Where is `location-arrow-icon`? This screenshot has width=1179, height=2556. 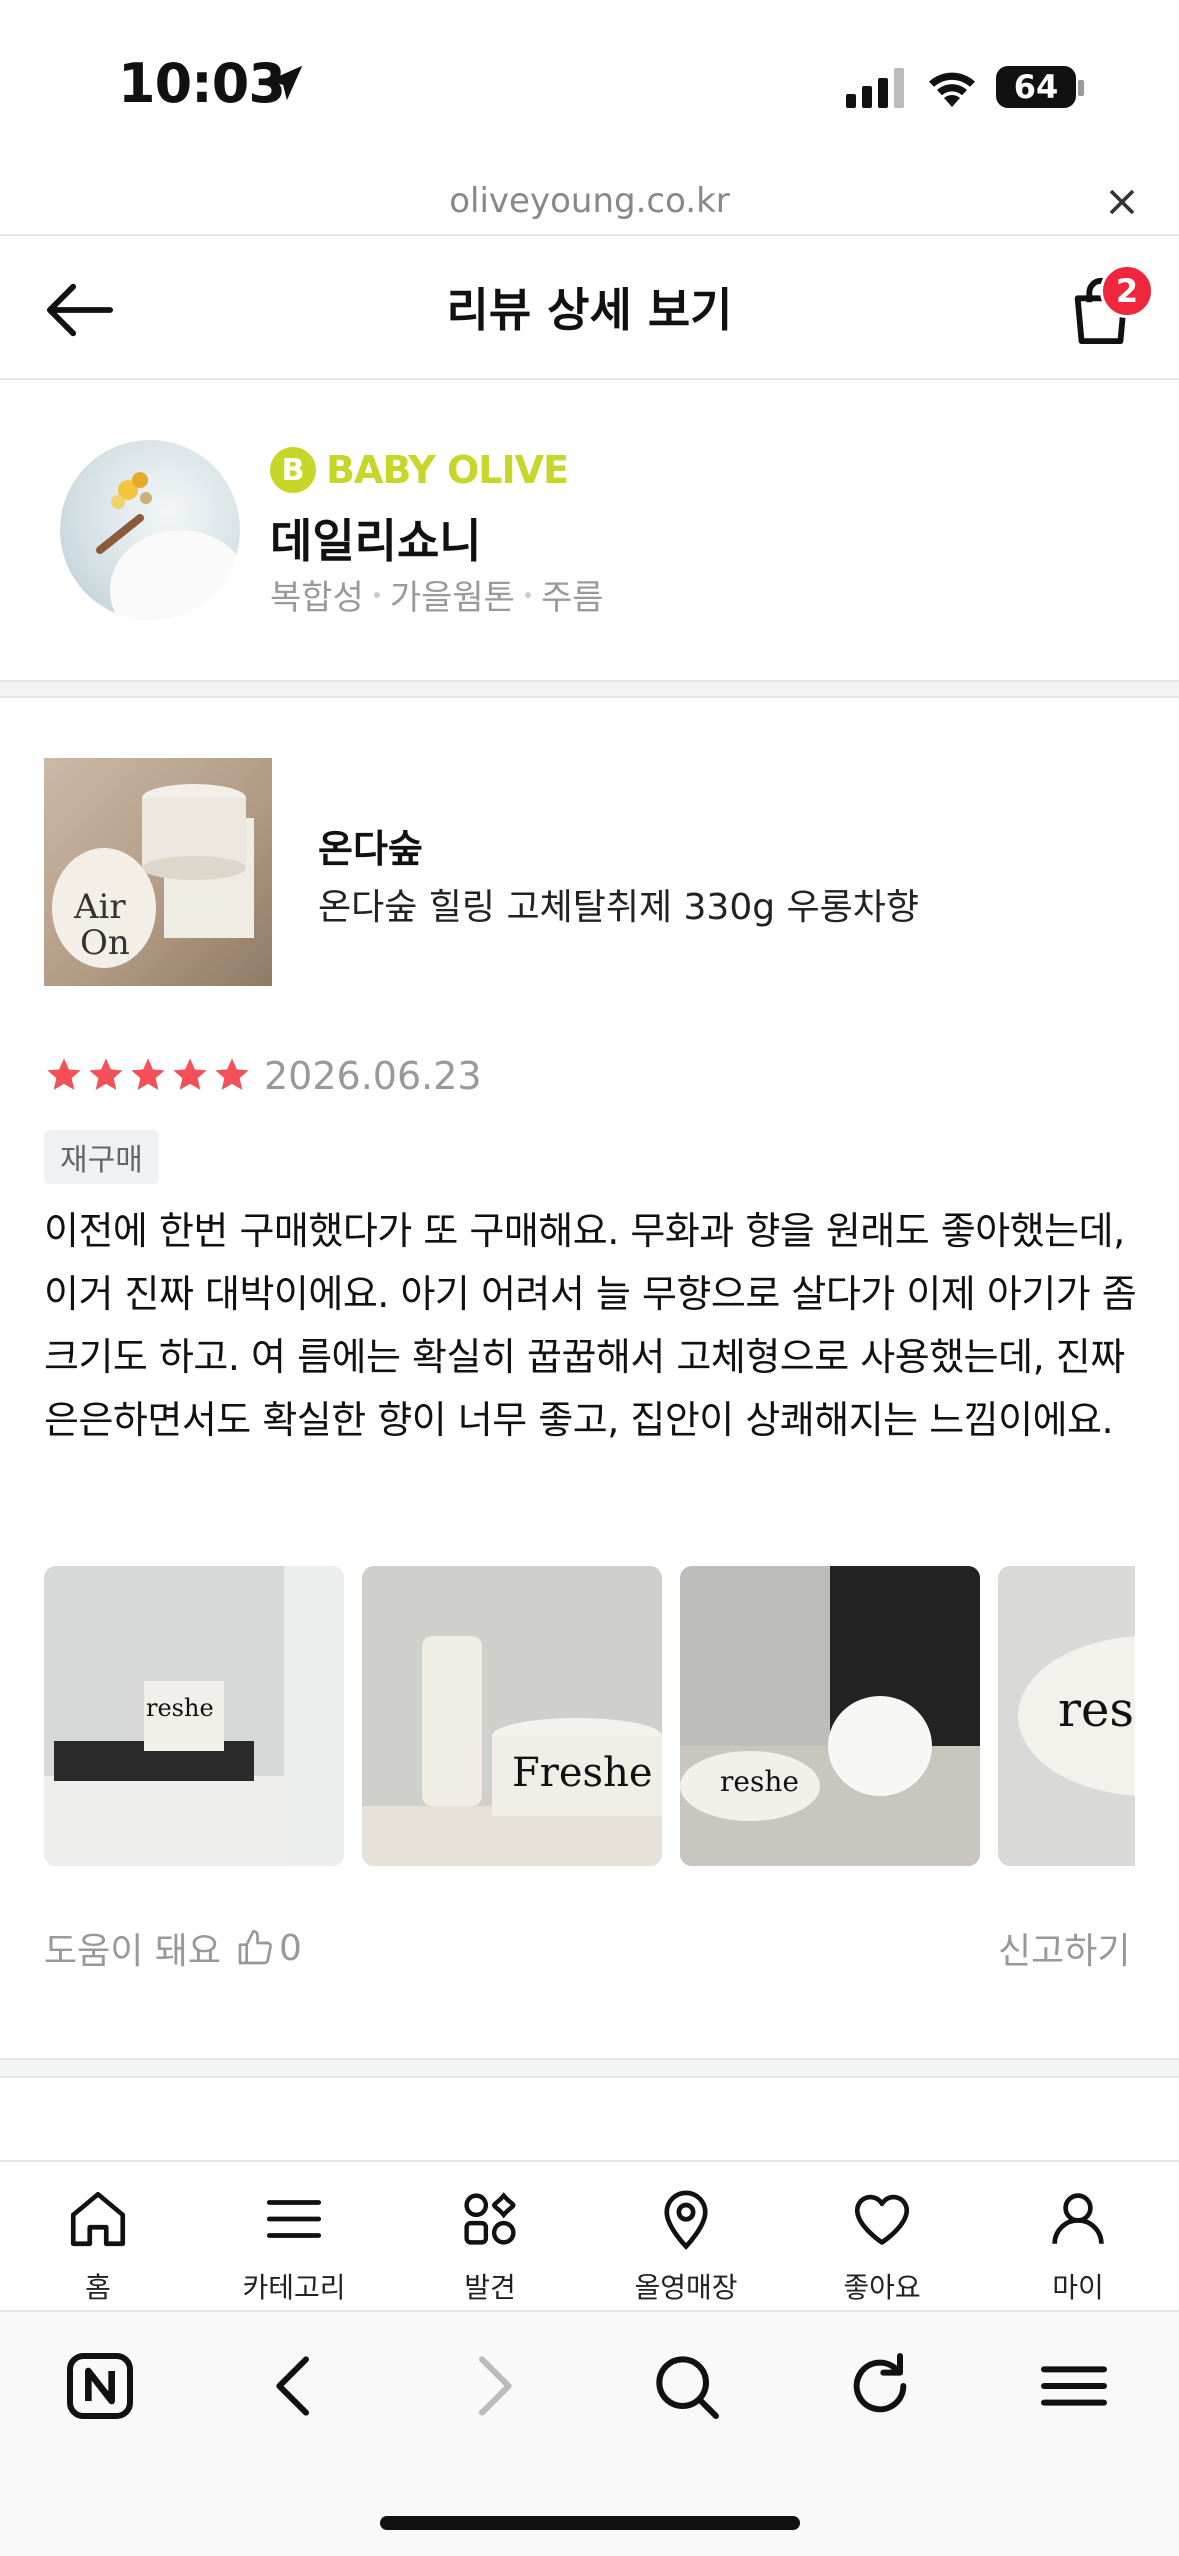
location-arrow-icon is located at coordinates (285, 83).